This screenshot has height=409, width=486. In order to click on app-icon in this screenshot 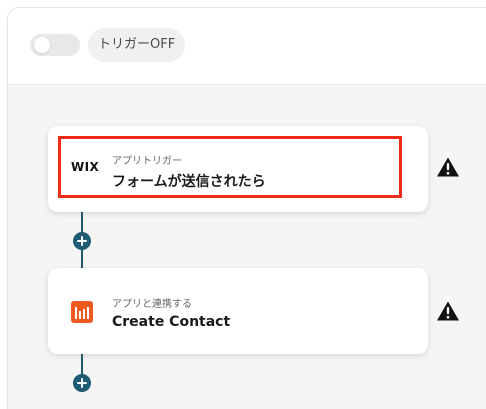, I will do `click(82, 312)`.